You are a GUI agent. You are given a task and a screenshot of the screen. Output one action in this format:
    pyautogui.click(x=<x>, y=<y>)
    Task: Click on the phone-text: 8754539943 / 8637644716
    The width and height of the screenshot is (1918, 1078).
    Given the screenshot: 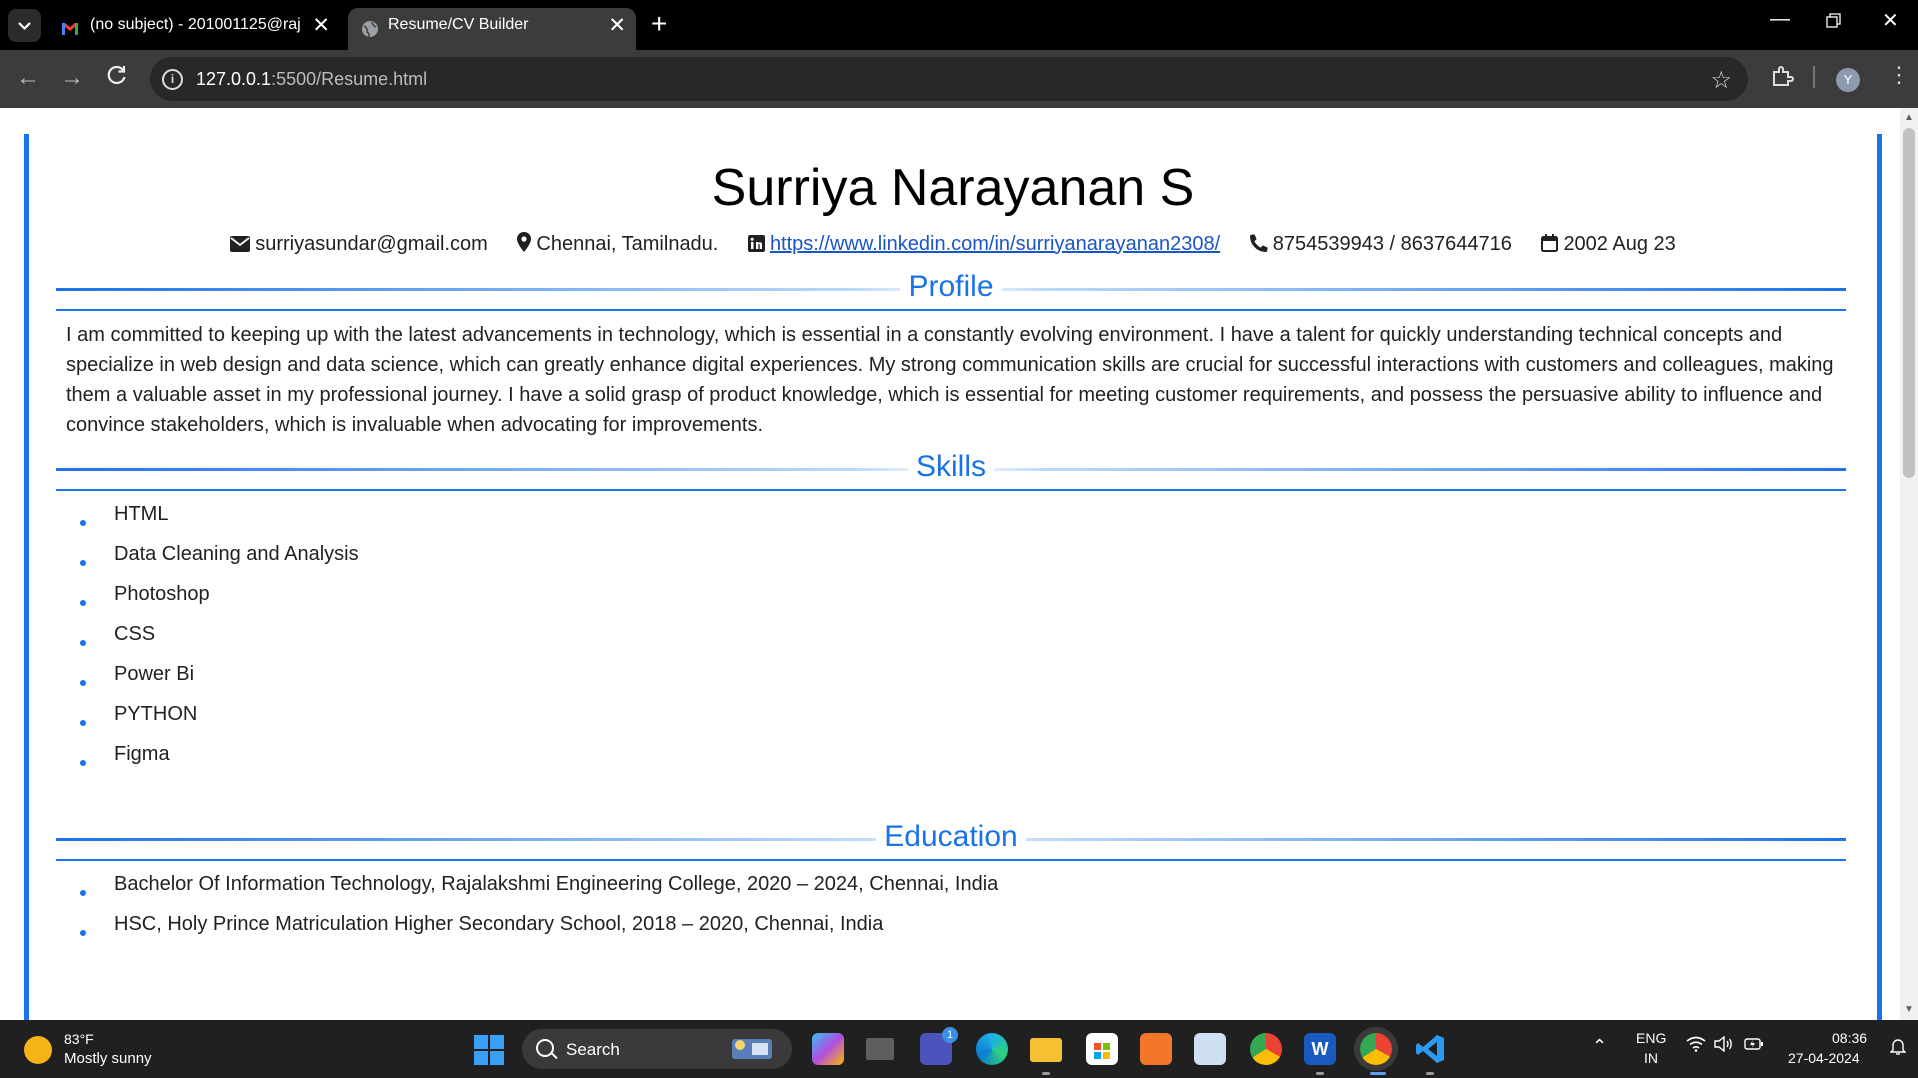 What is the action you would take?
    pyautogui.click(x=1392, y=243)
    